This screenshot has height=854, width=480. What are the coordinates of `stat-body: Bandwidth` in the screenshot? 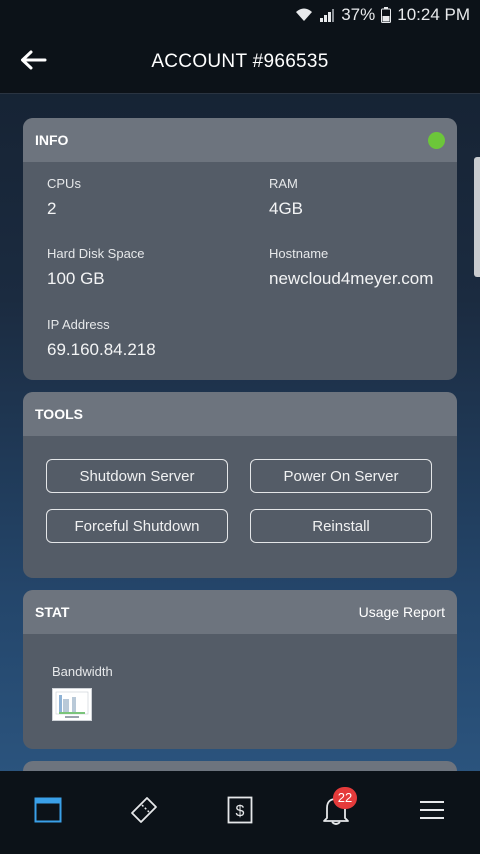 It's located at (240, 691).